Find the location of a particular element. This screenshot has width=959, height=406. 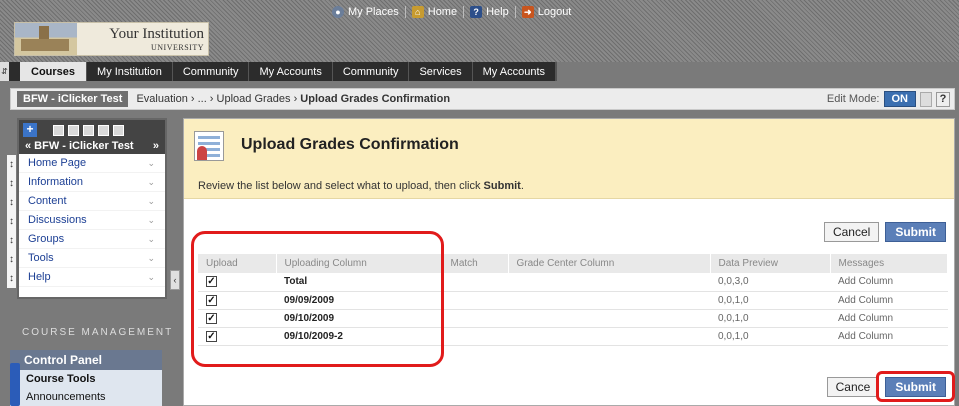

page-title: Upload Grades Confirmation is located at coordinates (350, 144).